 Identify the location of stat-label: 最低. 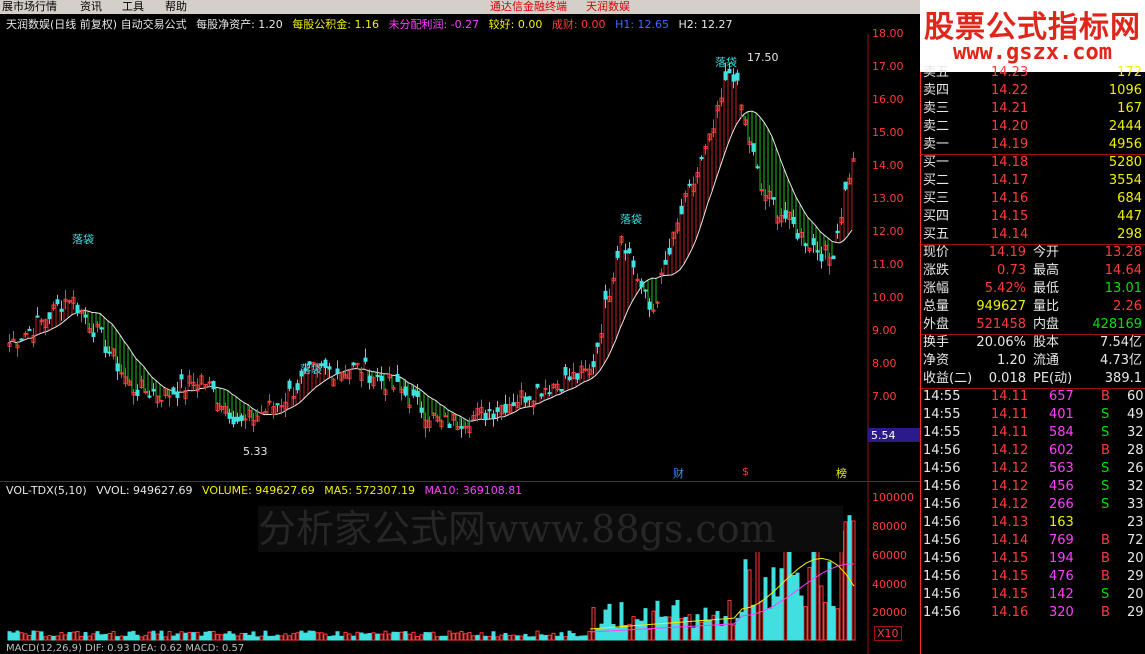
(1046, 288).